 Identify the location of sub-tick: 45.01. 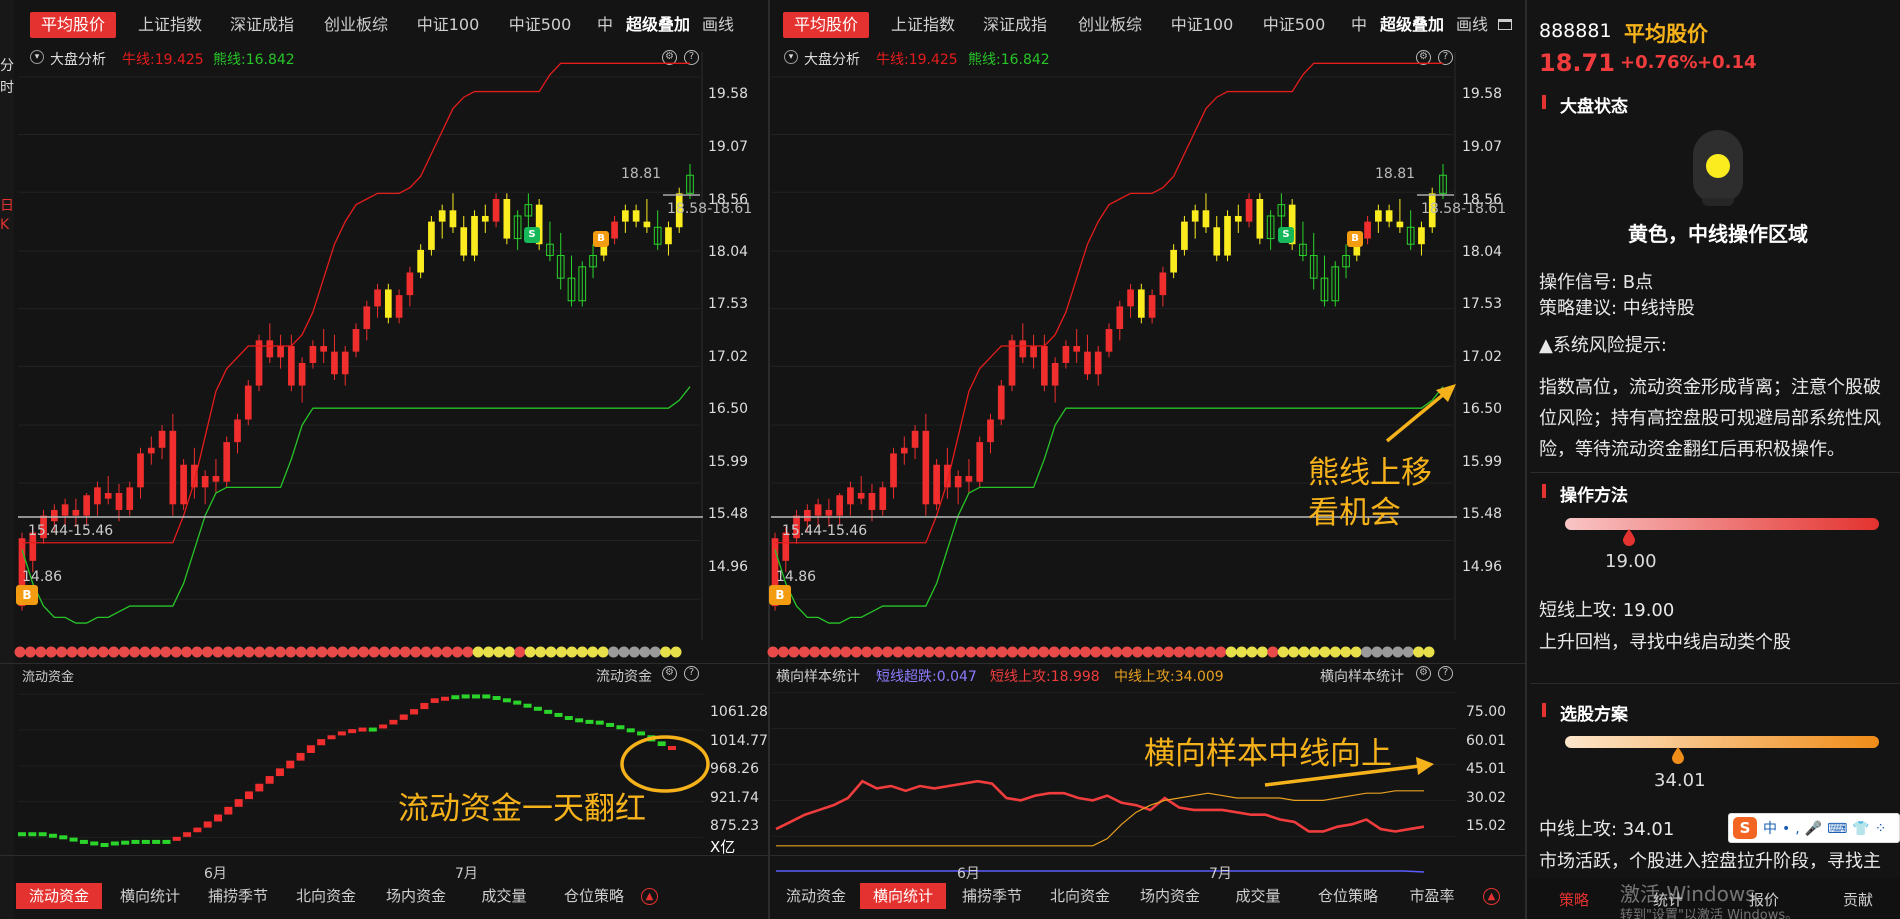
(1486, 769).